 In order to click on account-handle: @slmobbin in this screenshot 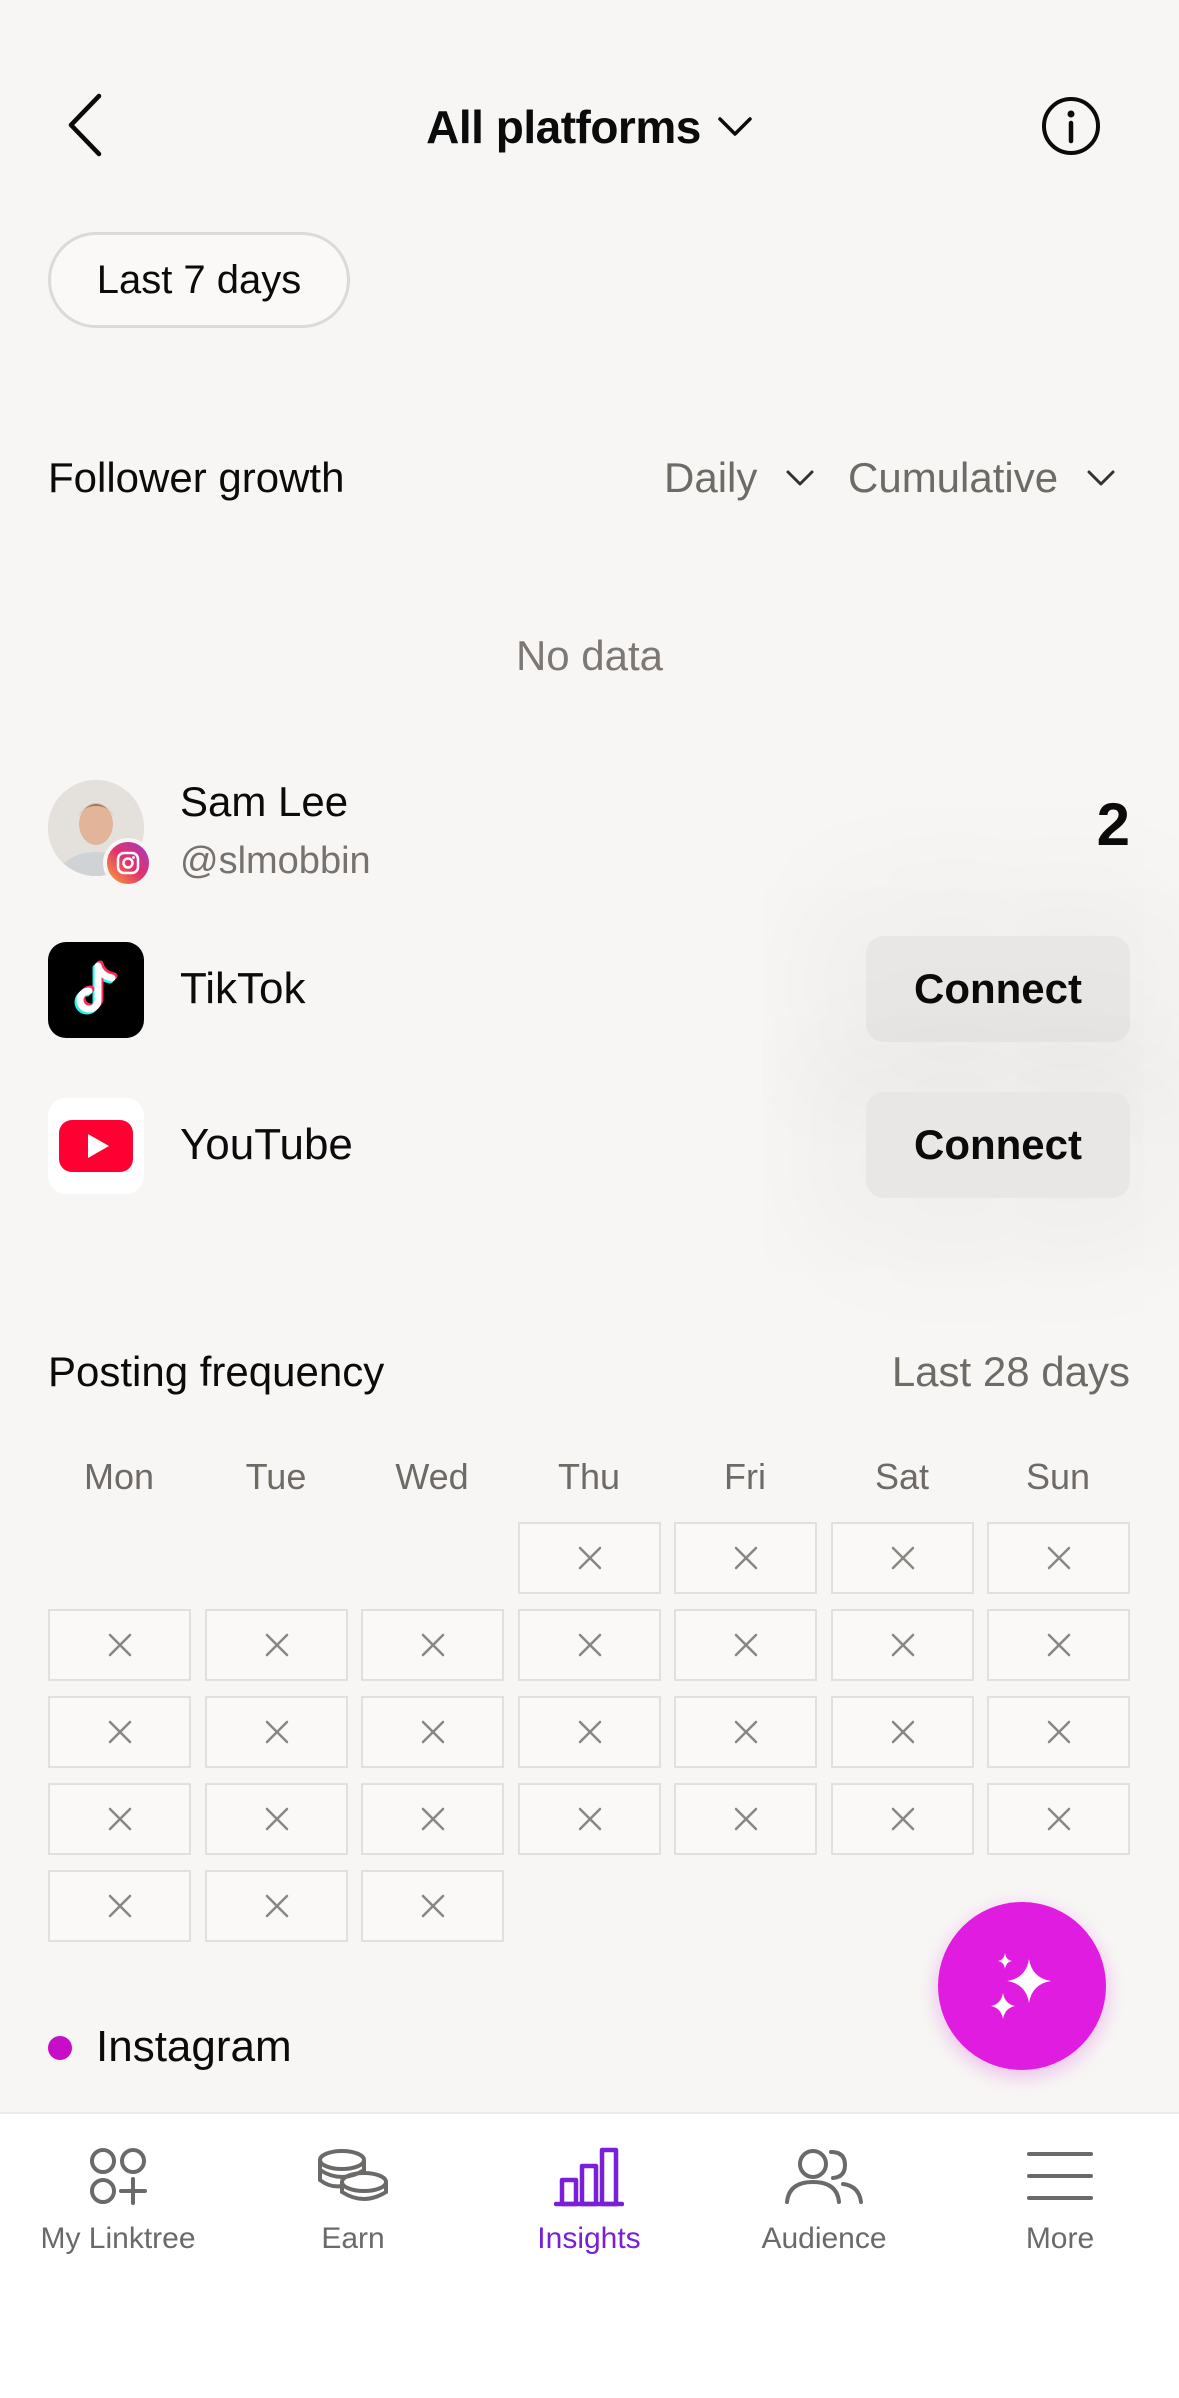, I will do `click(275, 861)`.